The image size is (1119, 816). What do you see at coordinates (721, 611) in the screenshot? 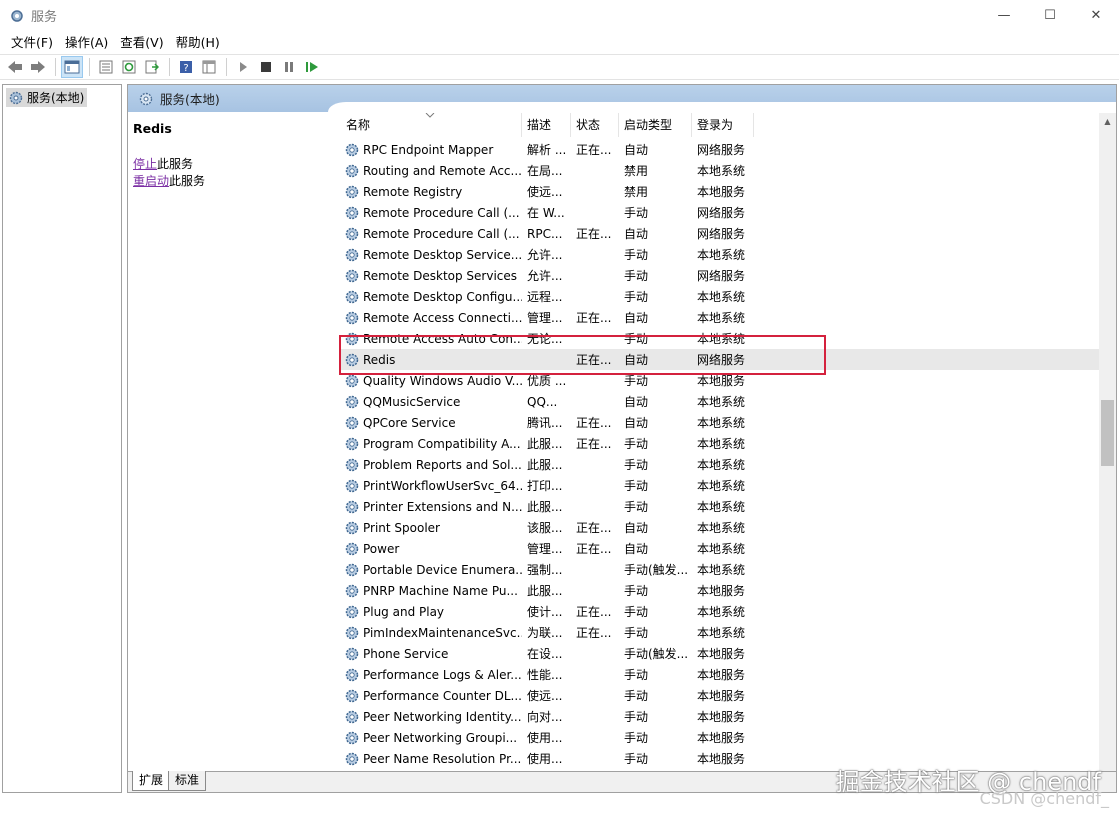
I see `table-row: Plug and Play 使计... 正在... 手动 本地系统` at bounding box center [721, 611].